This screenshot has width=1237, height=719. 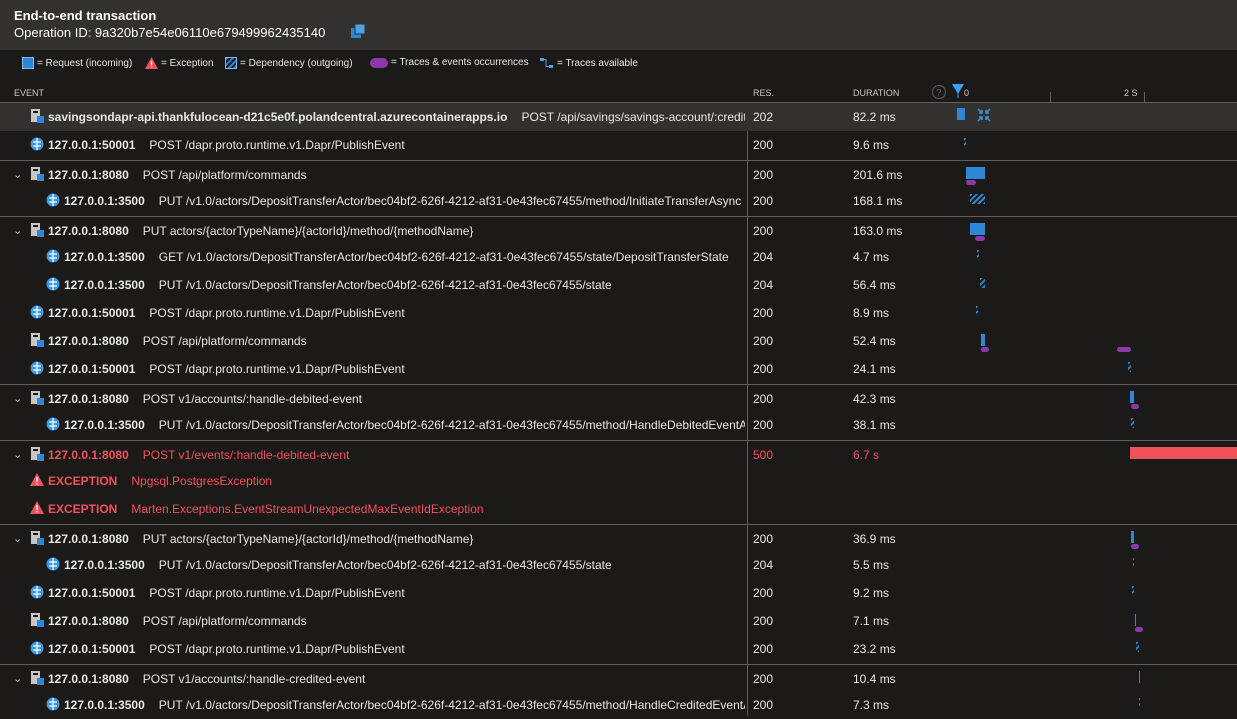 What do you see at coordinates (358, 31) in the screenshot?
I see `copy-icon` at bounding box center [358, 31].